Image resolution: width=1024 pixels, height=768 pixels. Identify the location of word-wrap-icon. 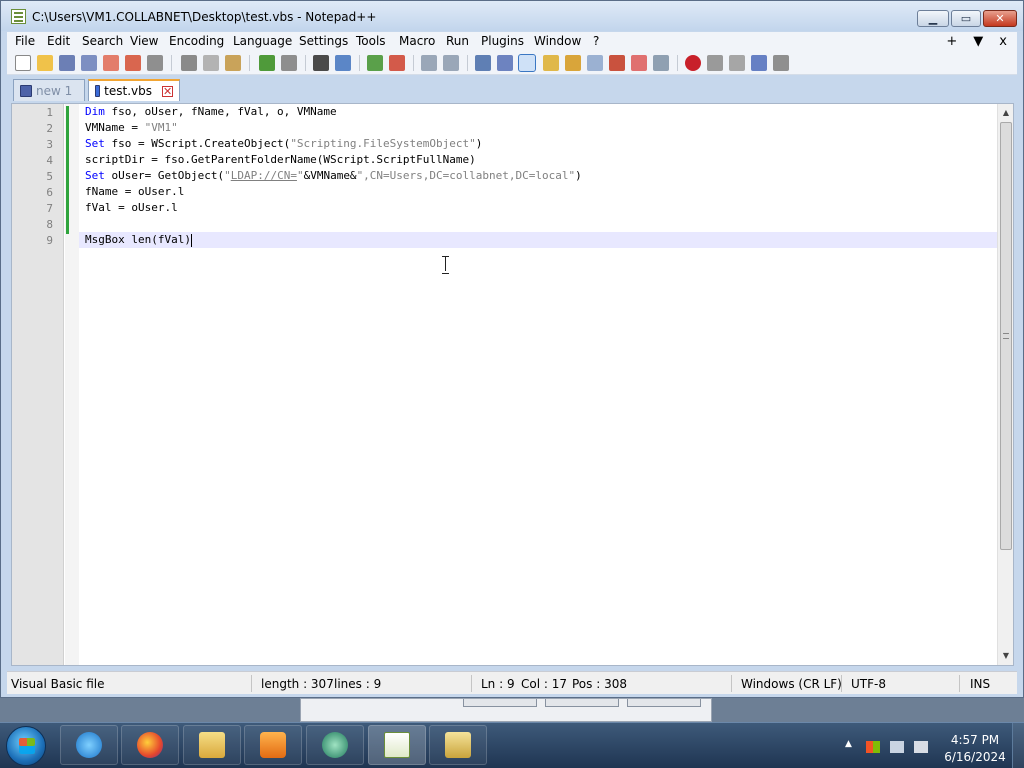
(483, 63).